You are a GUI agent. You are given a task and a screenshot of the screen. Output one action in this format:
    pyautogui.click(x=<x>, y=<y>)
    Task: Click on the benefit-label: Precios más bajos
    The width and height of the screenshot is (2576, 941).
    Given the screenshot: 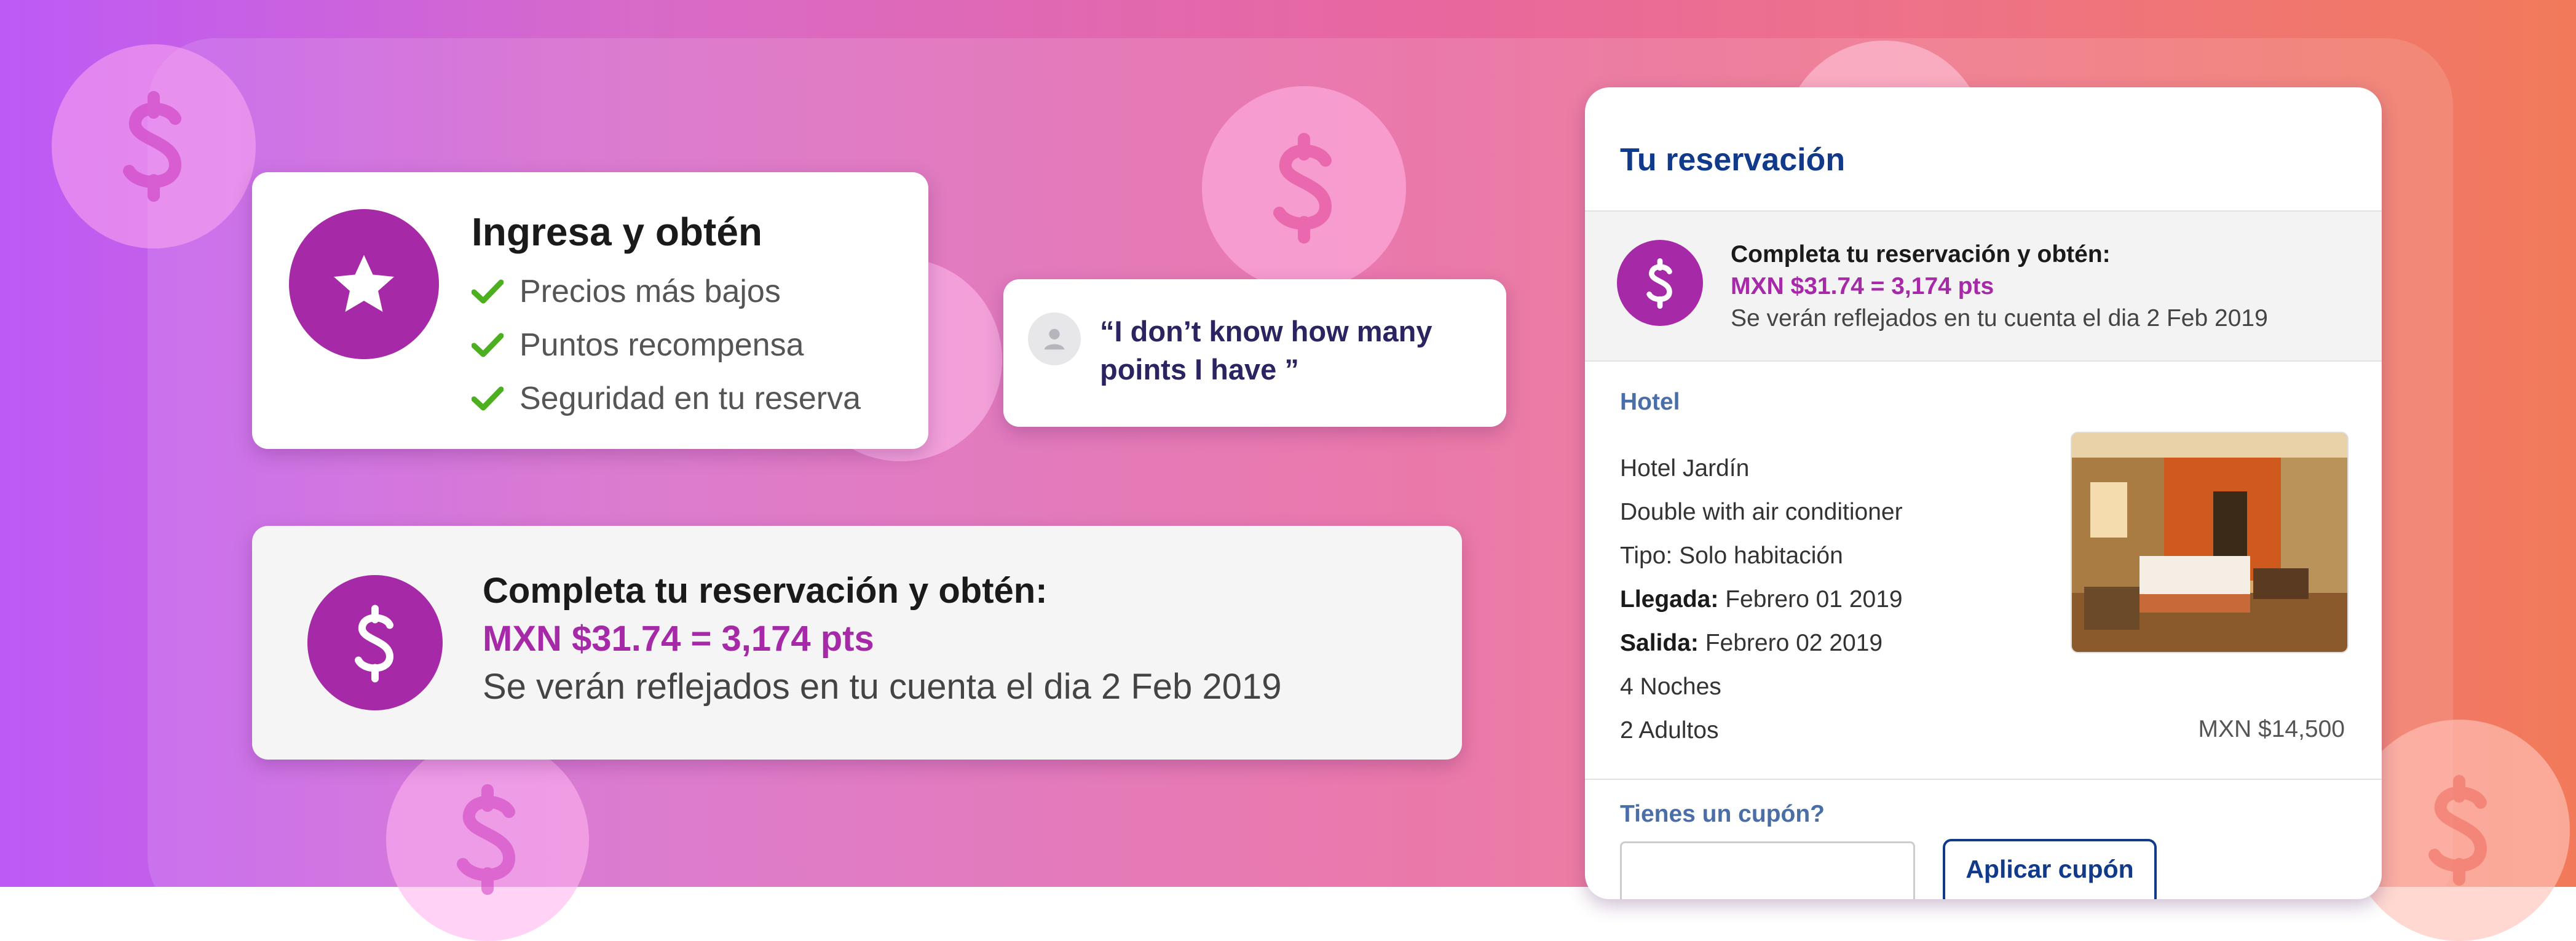 What is the action you would take?
    pyautogui.click(x=650, y=291)
    